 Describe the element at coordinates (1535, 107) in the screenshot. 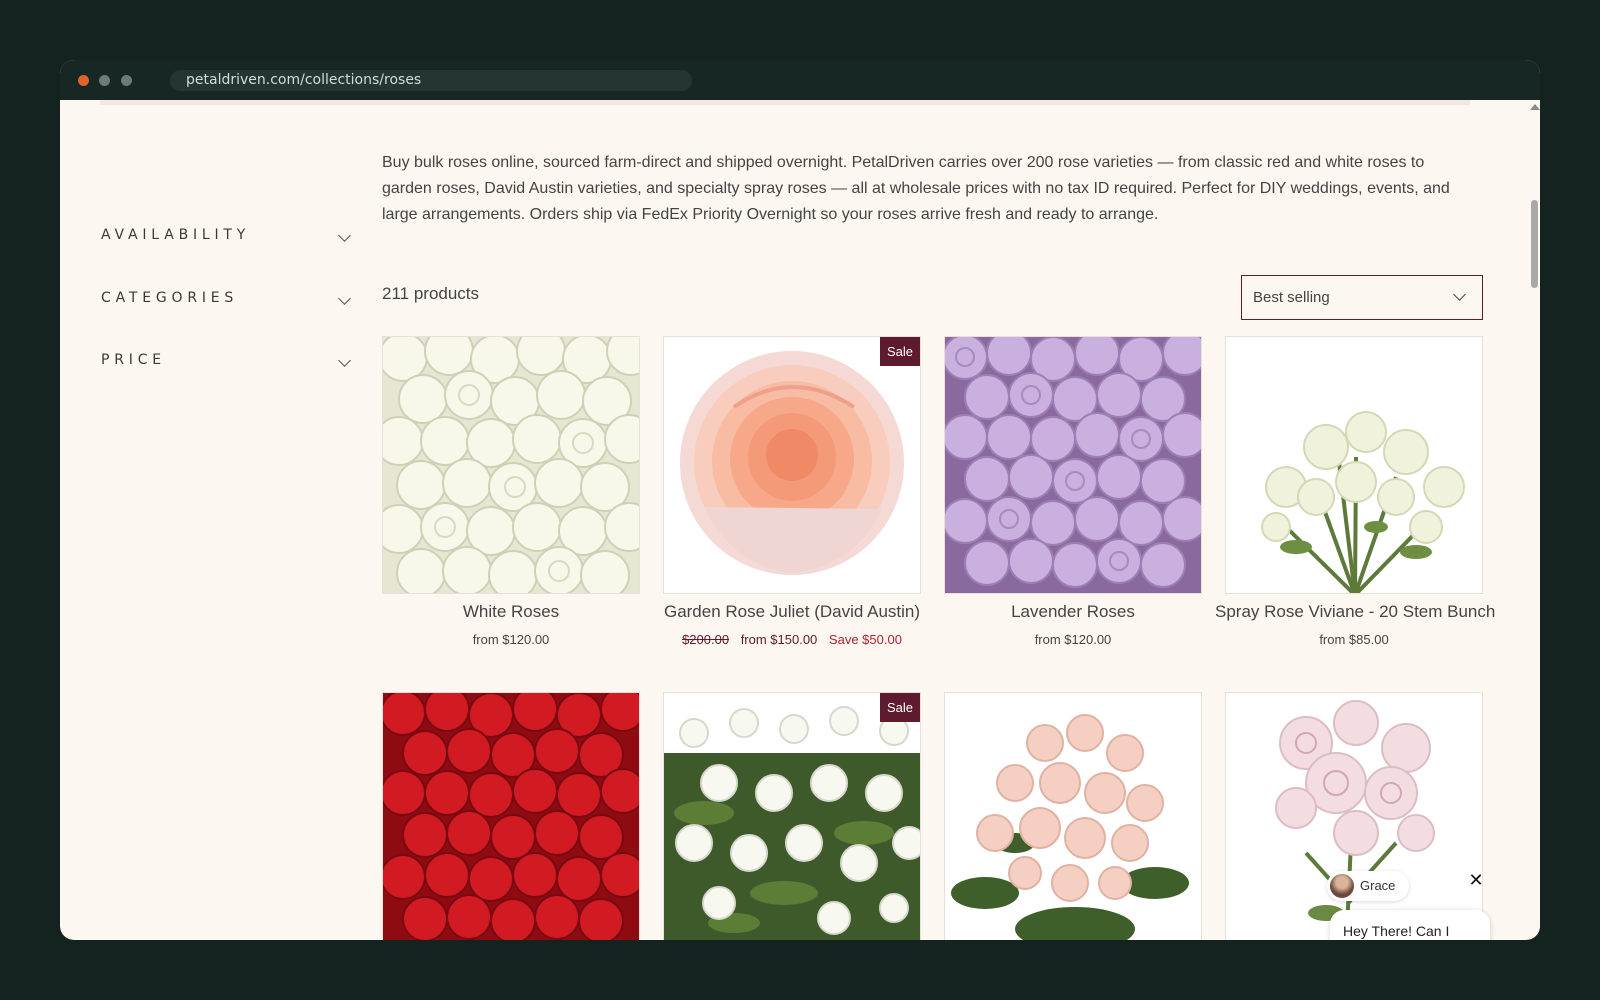

I see `scroll-up-arrow-icon` at that location.